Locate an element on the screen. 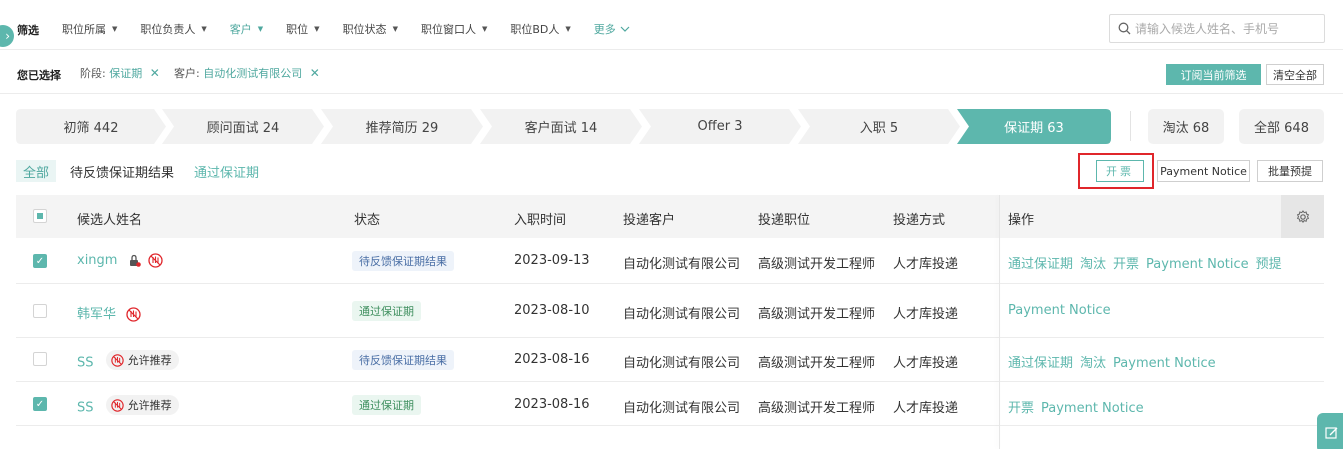 The image size is (1343, 449). batch-withdraw-button: 批量预提 is located at coordinates (1290, 171).